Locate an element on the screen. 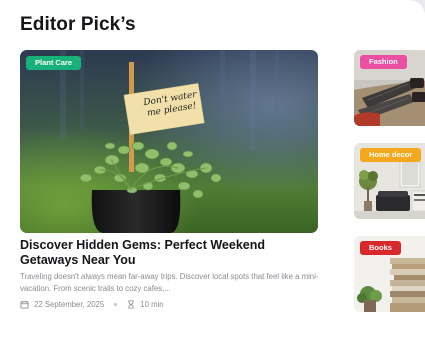 The image size is (425, 350). hourglass-icon is located at coordinates (131, 304).